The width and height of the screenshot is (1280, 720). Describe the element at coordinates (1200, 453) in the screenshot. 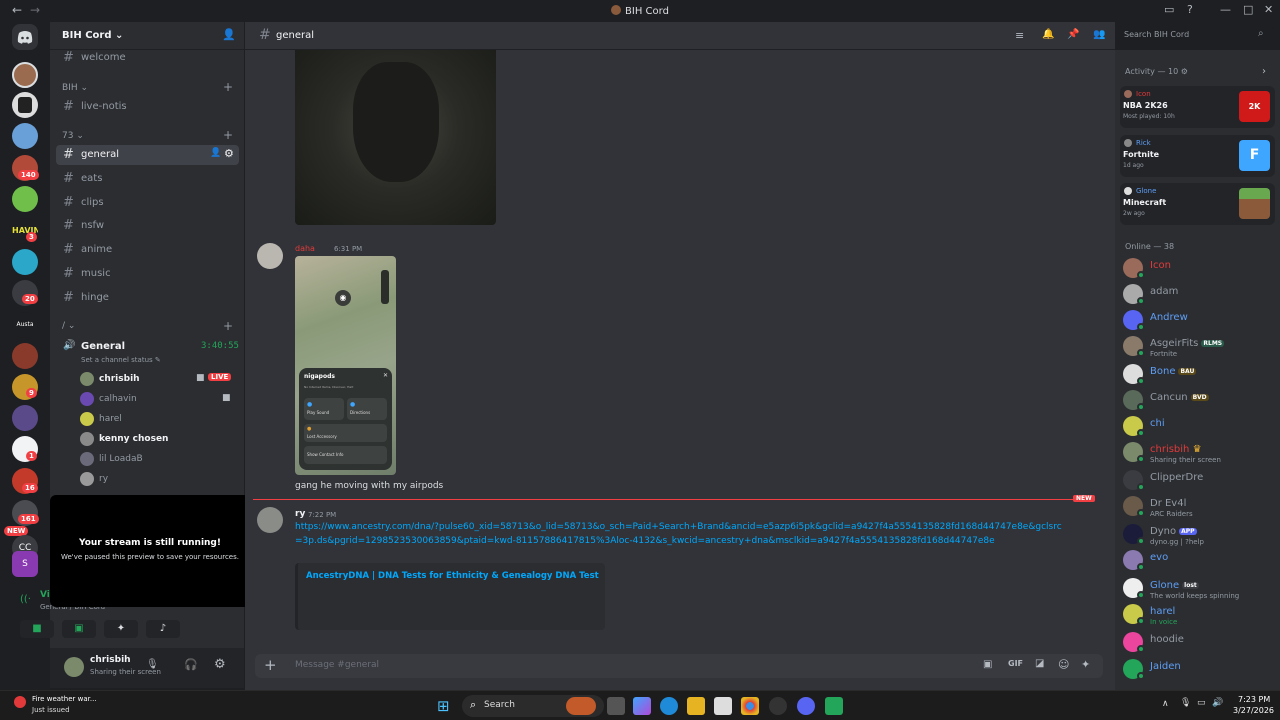

I see `member-item: chrisbih ♛ Sharing their screen` at that location.